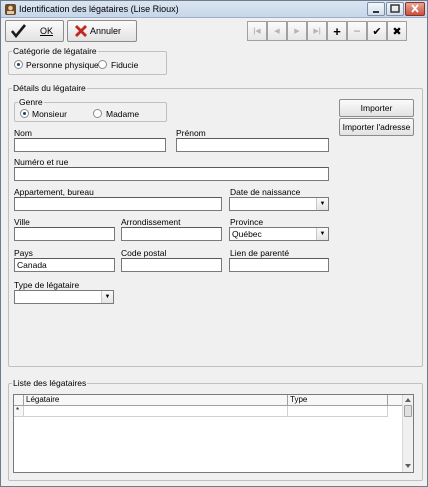  What do you see at coordinates (31, 102) in the screenshot?
I see `genre-legend: Genre` at bounding box center [31, 102].